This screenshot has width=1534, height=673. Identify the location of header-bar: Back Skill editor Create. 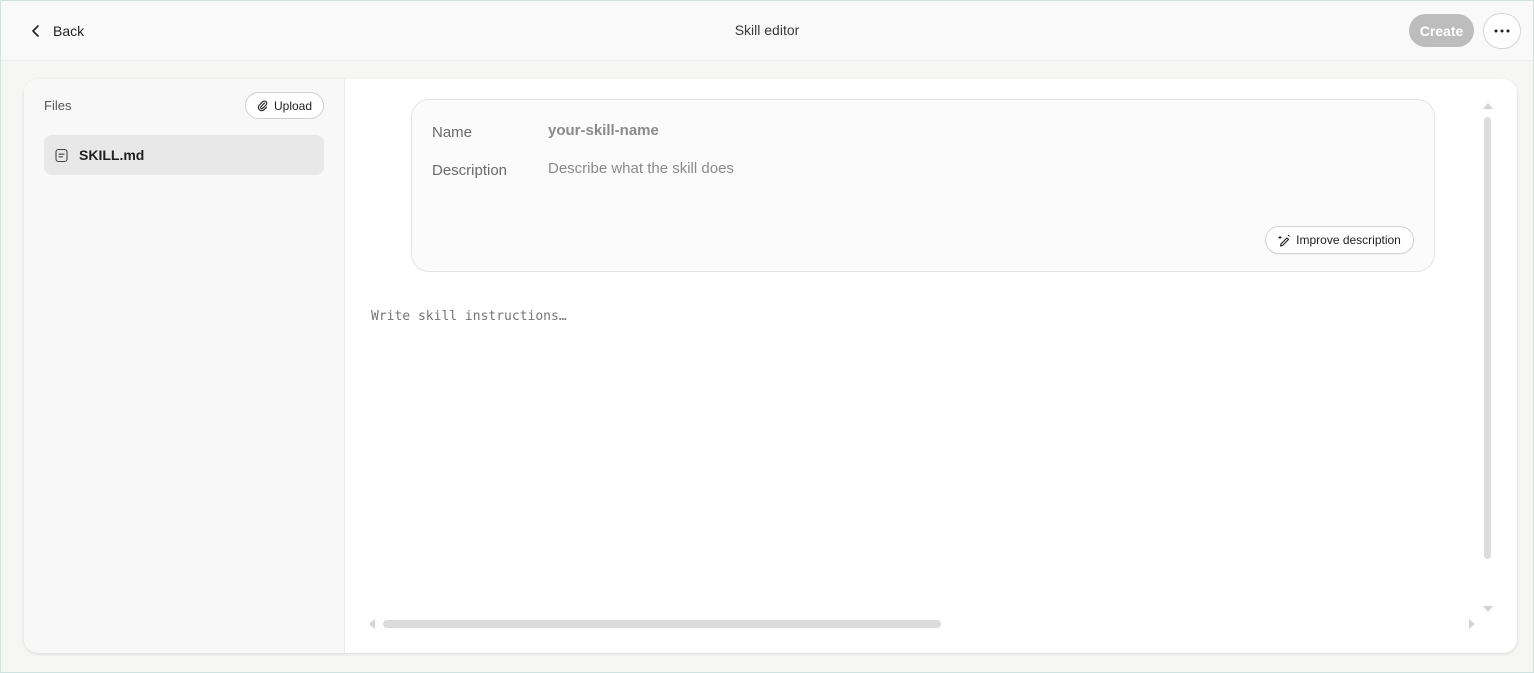
(767, 31).